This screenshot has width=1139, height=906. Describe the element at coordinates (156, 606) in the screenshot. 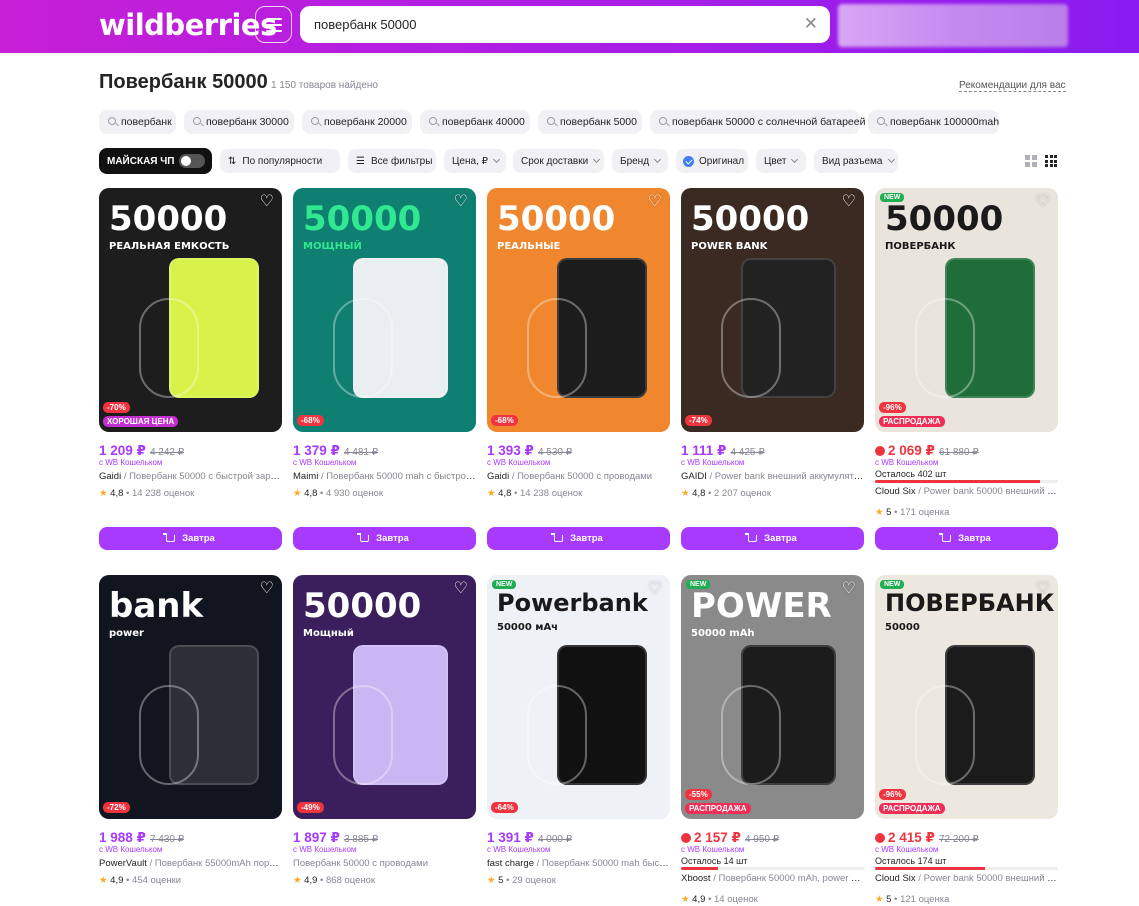

I see `image-headline: bank` at that location.